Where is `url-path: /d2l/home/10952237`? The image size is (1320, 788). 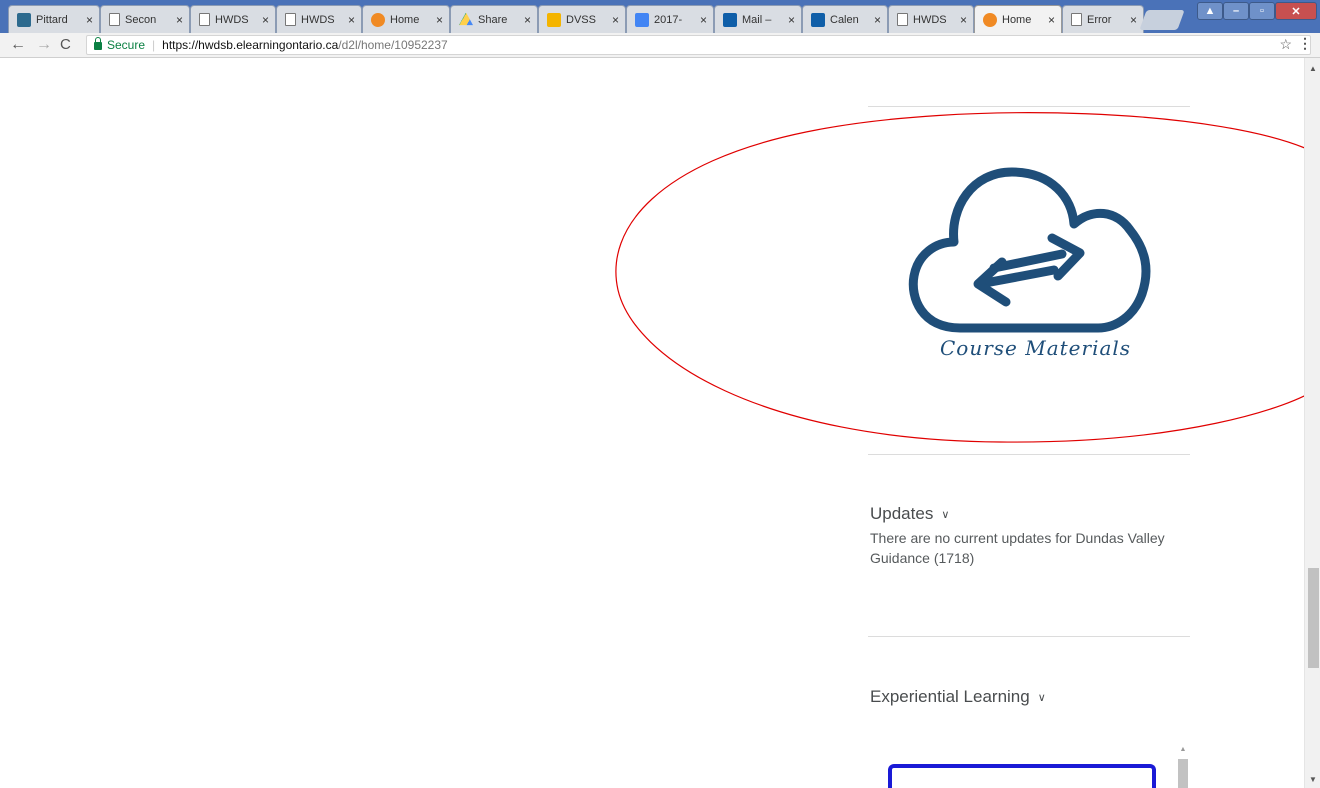
url-path: /d2l/home/10952237 is located at coordinates (393, 45).